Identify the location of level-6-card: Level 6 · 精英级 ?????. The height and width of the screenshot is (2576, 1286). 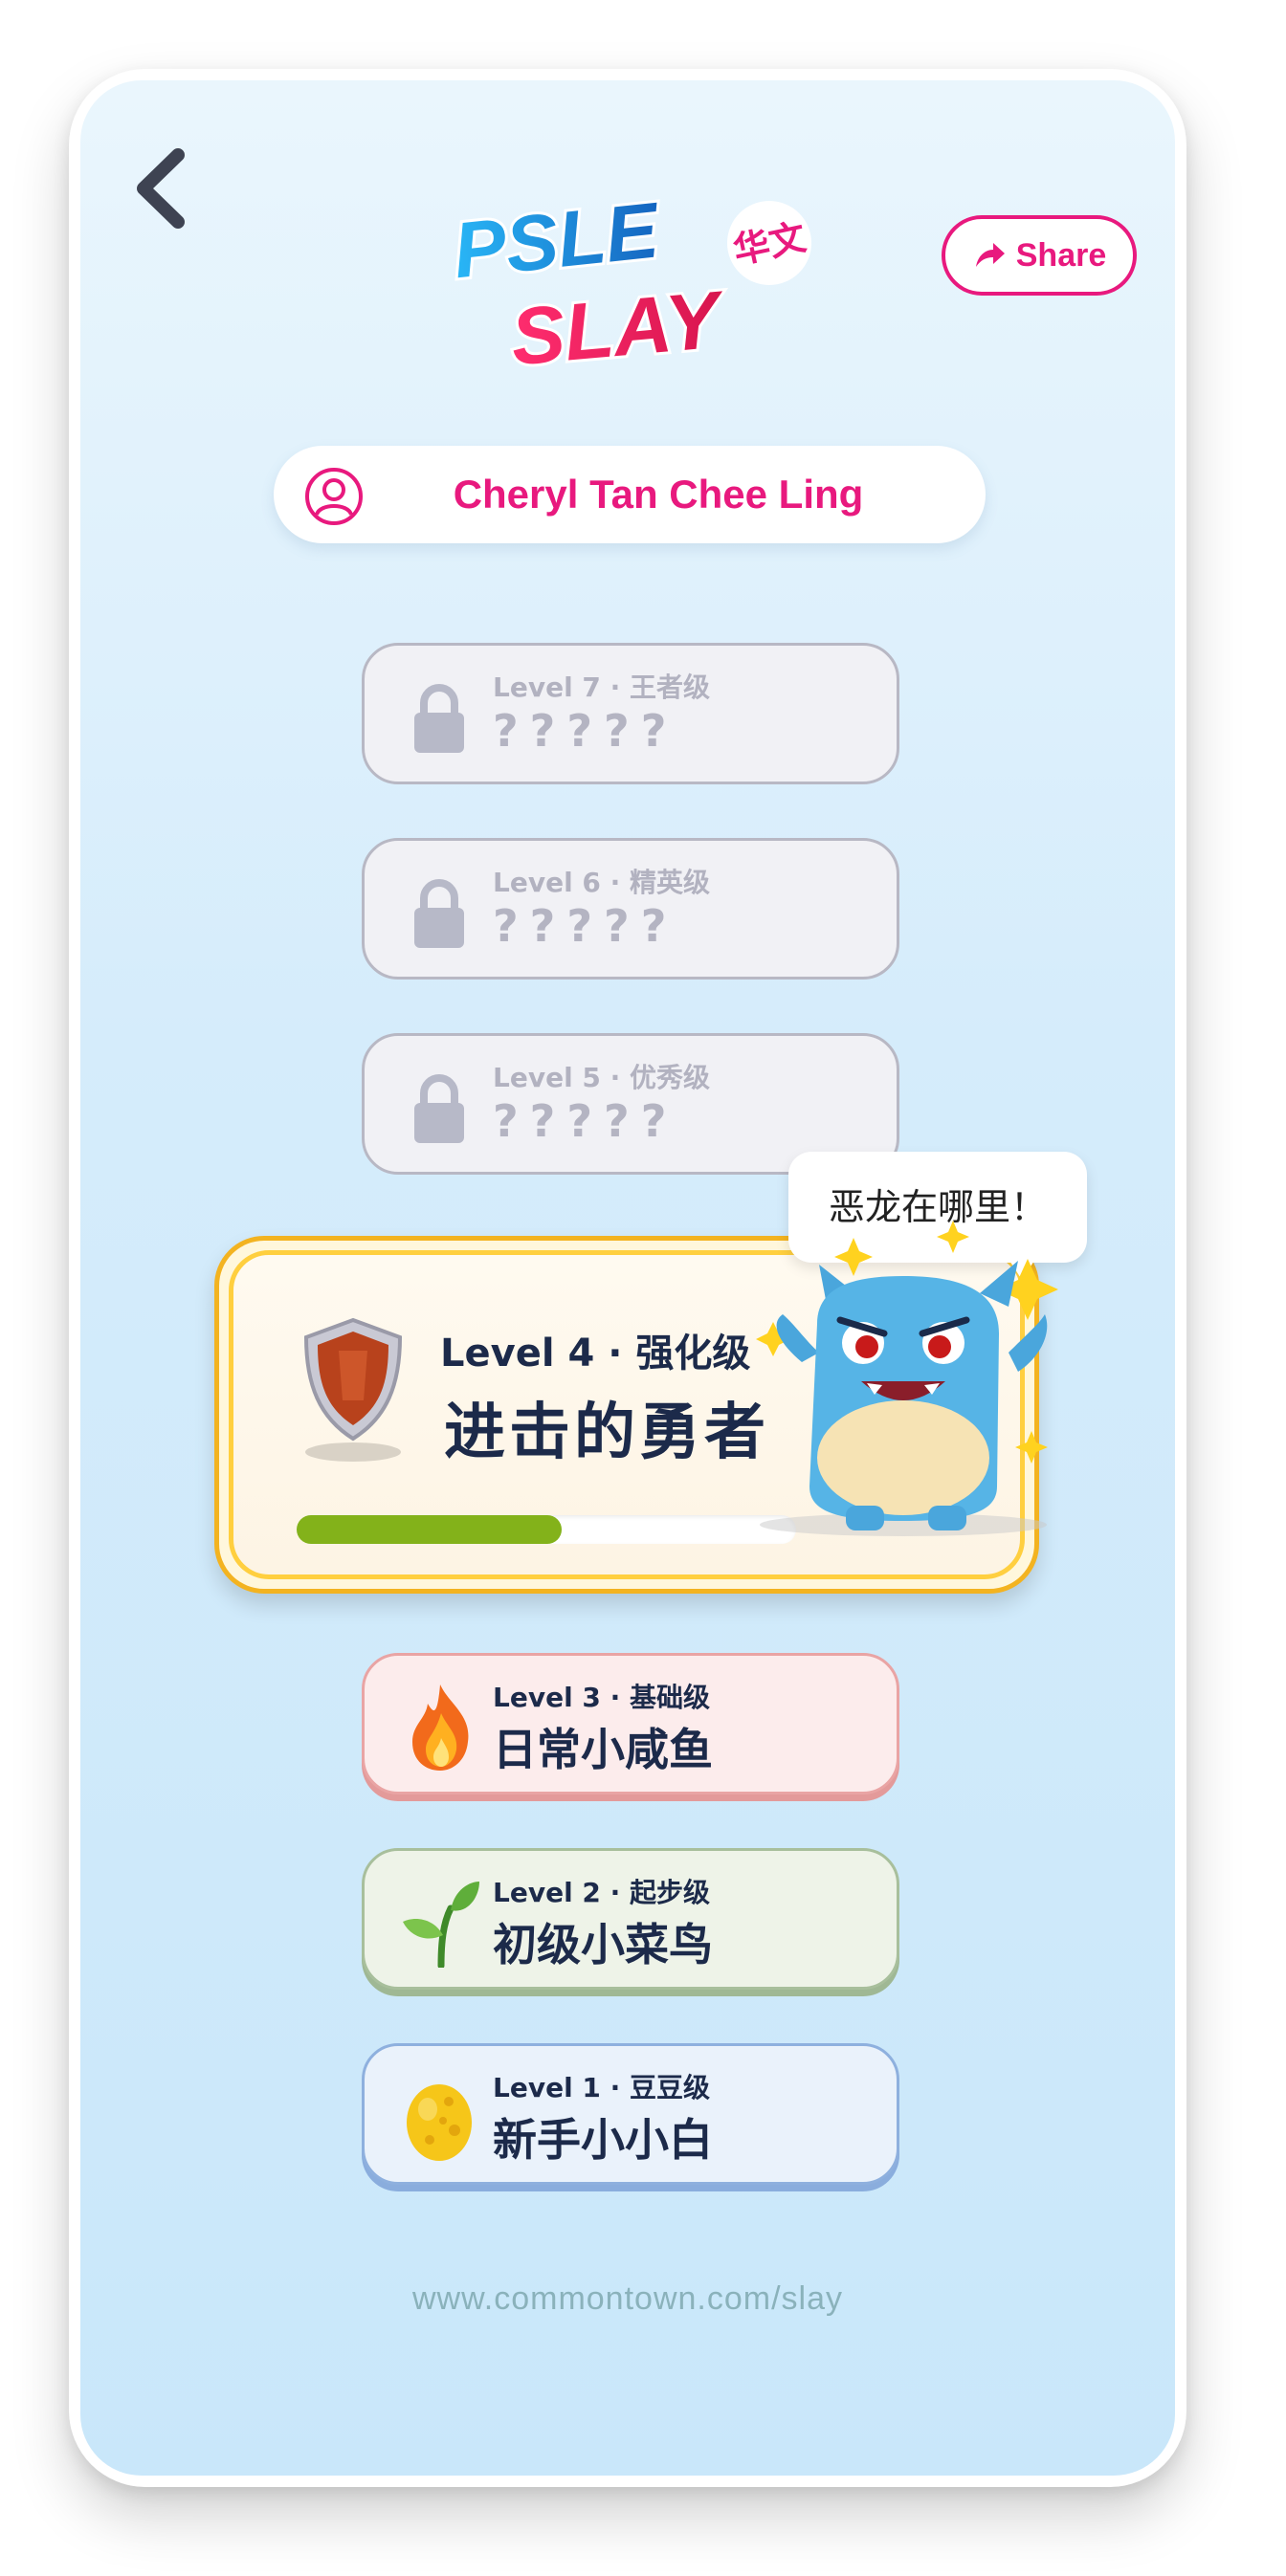
(631, 909).